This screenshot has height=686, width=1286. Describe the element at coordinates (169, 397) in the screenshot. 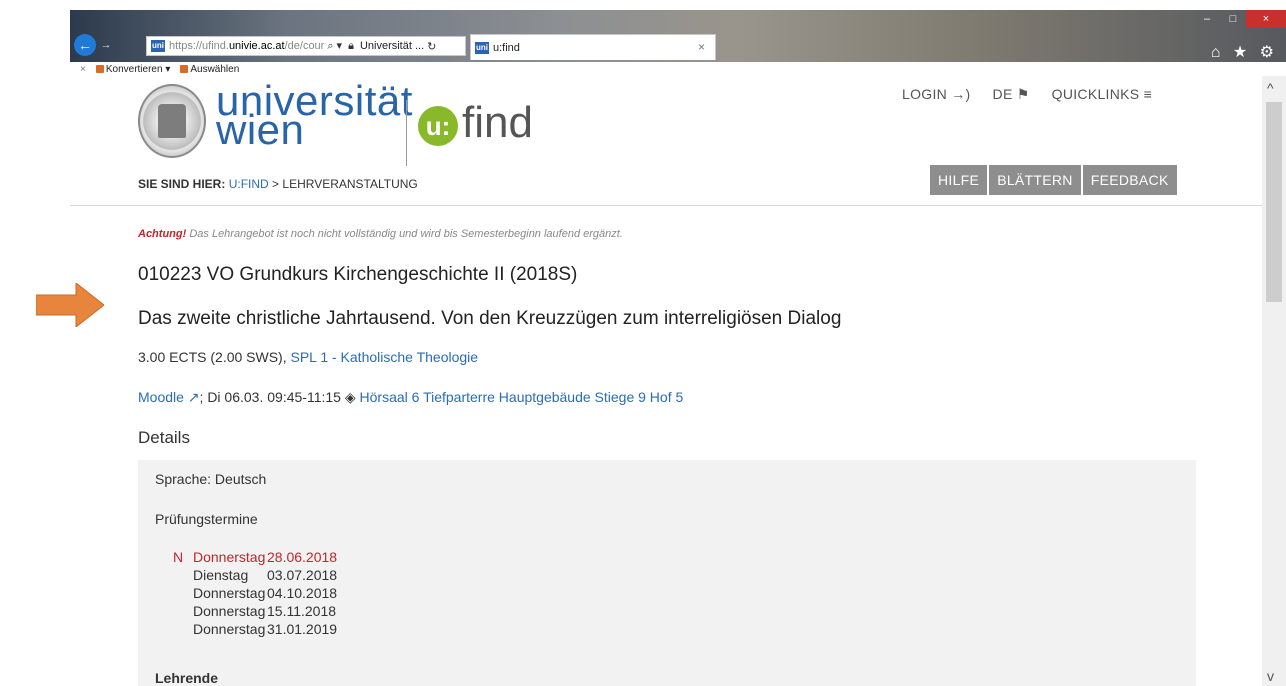

I see `moodle-link: Moodle ↗` at that location.